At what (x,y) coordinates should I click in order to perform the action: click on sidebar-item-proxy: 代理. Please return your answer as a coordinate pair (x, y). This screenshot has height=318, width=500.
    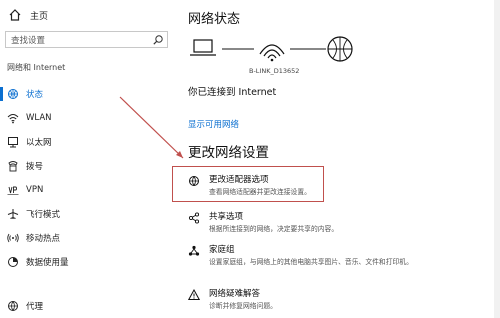
    Looking at the image, I should click on (85, 306).